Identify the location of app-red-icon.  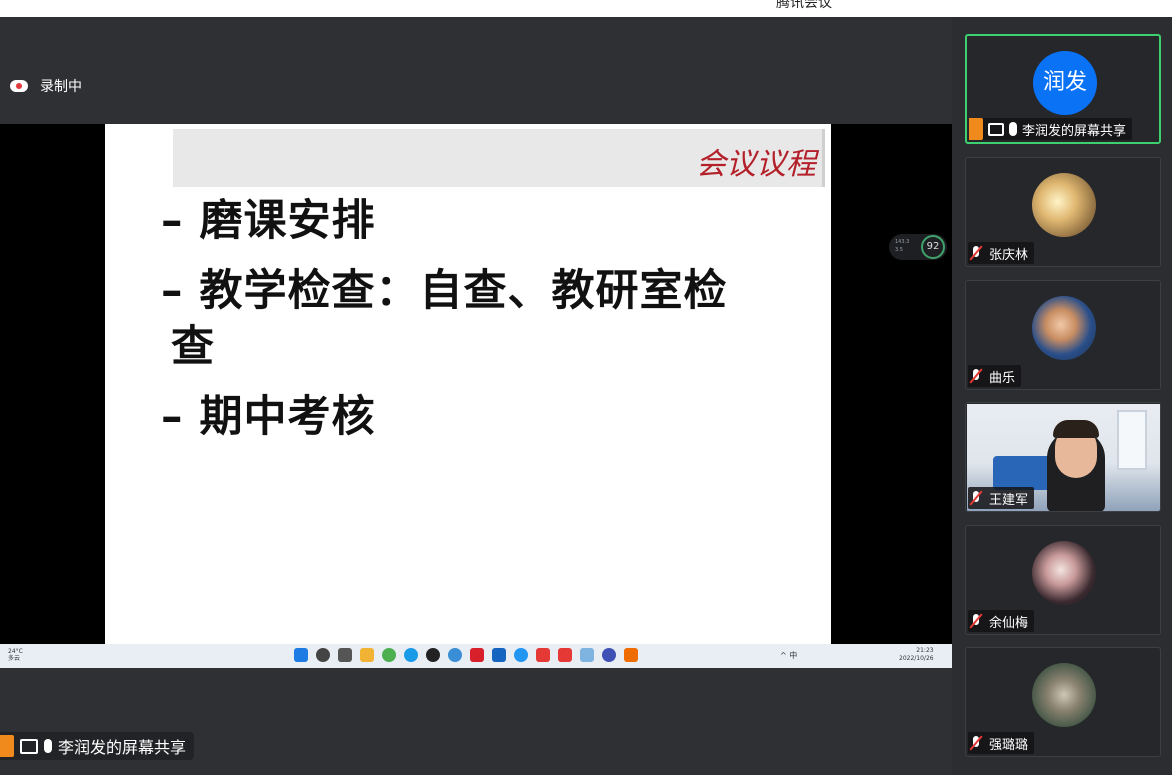
(477, 655).